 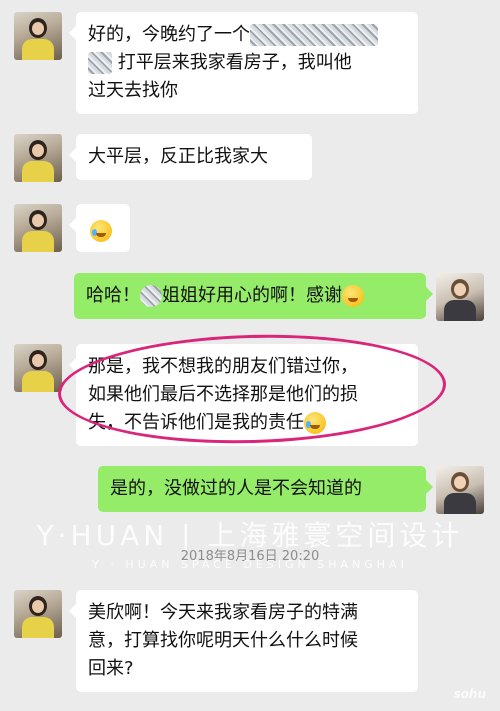 What do you see at coordinates (223, 612) in the screenshot?
I see `message-text: 美欣啊！今天来我家看房子的特满` at bounding box center [223, 612].